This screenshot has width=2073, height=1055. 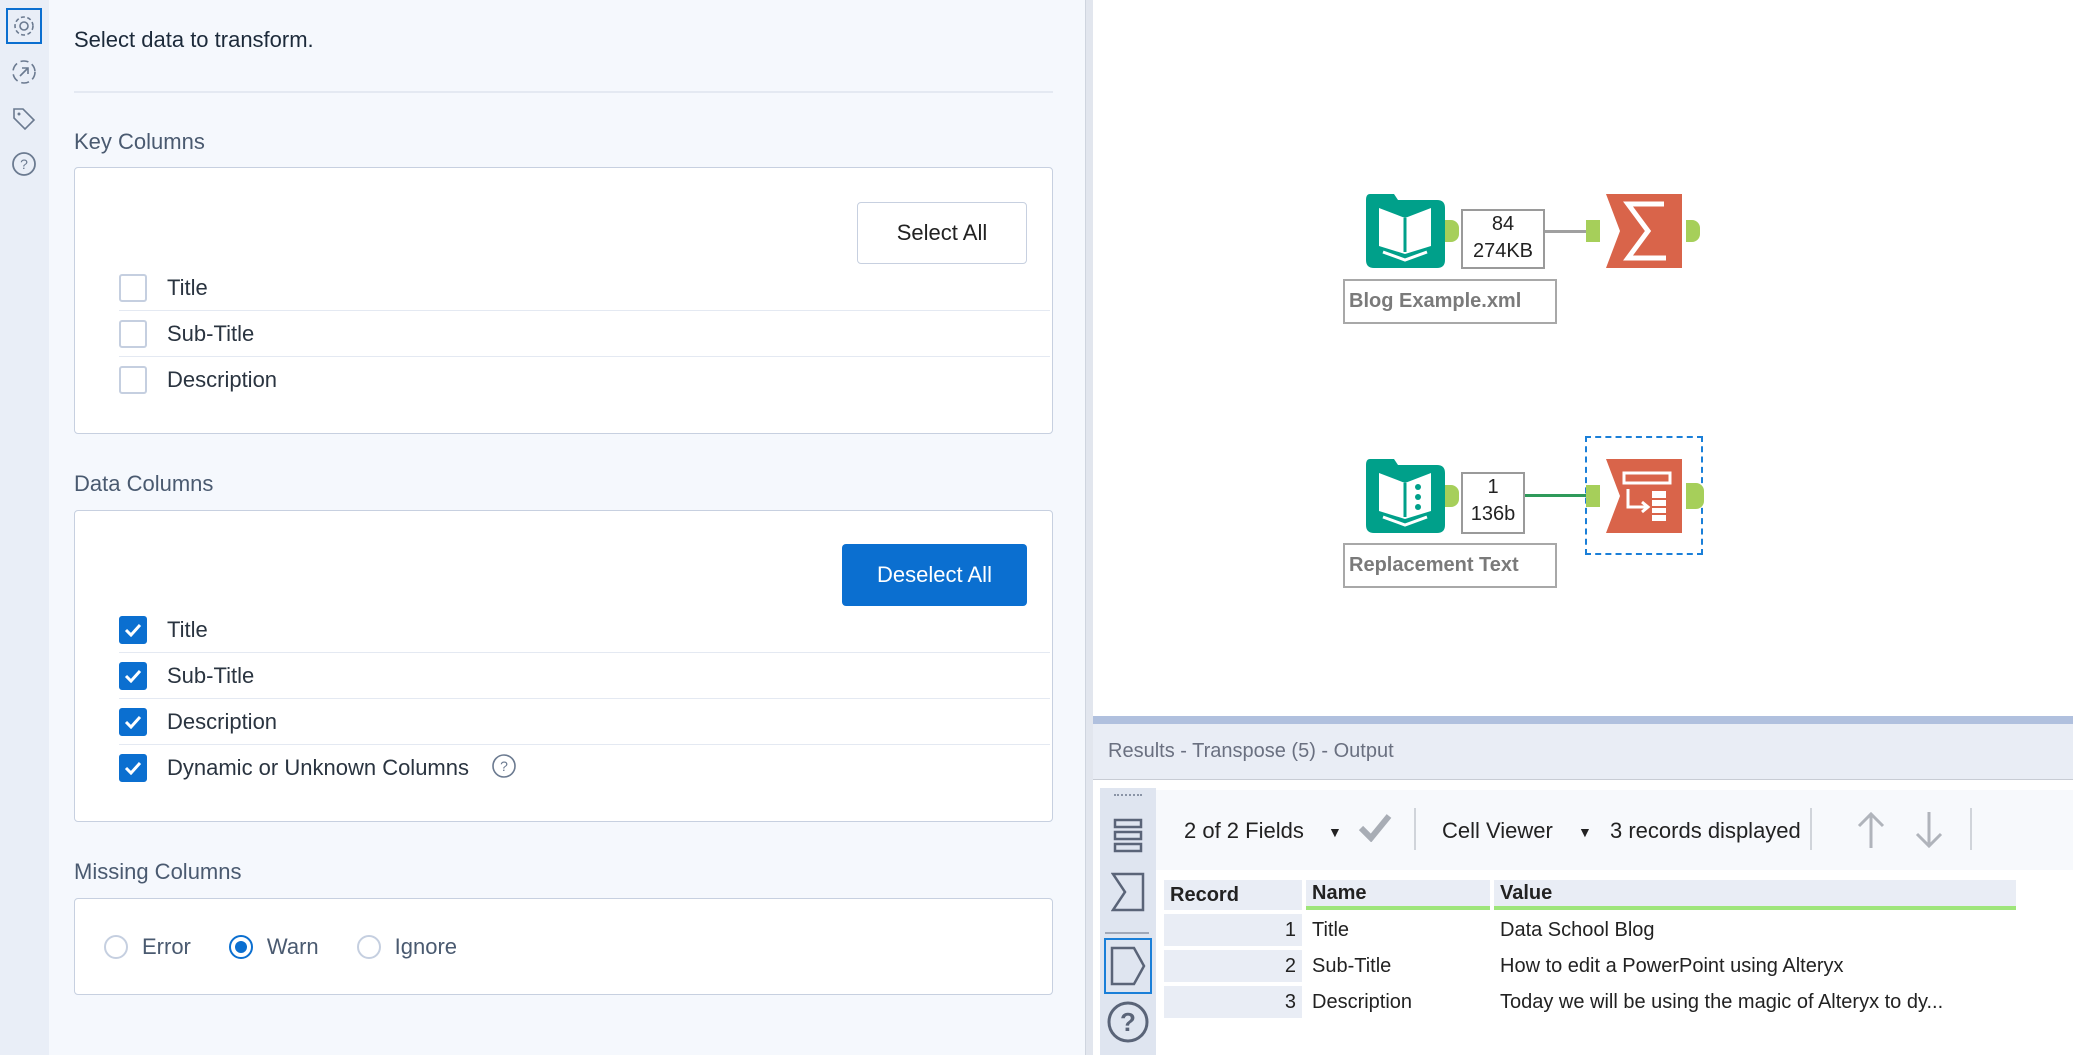 I want to click on column-header-value: Value, so click(x=1755, y=895).